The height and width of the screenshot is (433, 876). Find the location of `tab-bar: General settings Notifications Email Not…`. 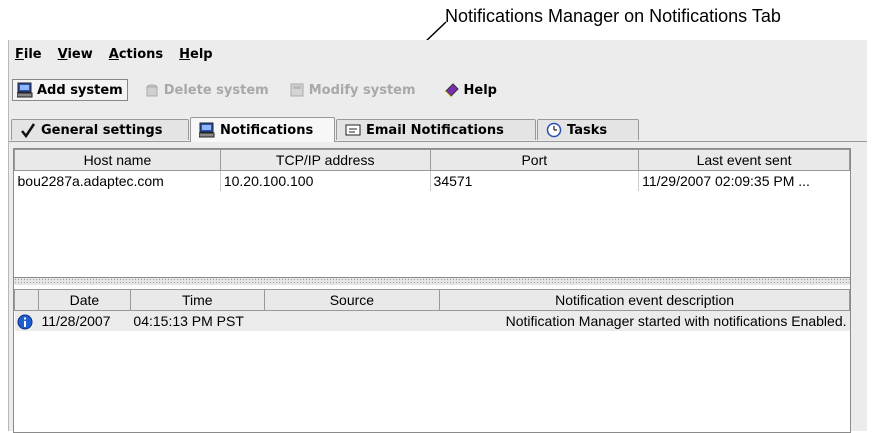

tab-bar: General settings Notifications Email Not… is located at coordinates (438, 129).